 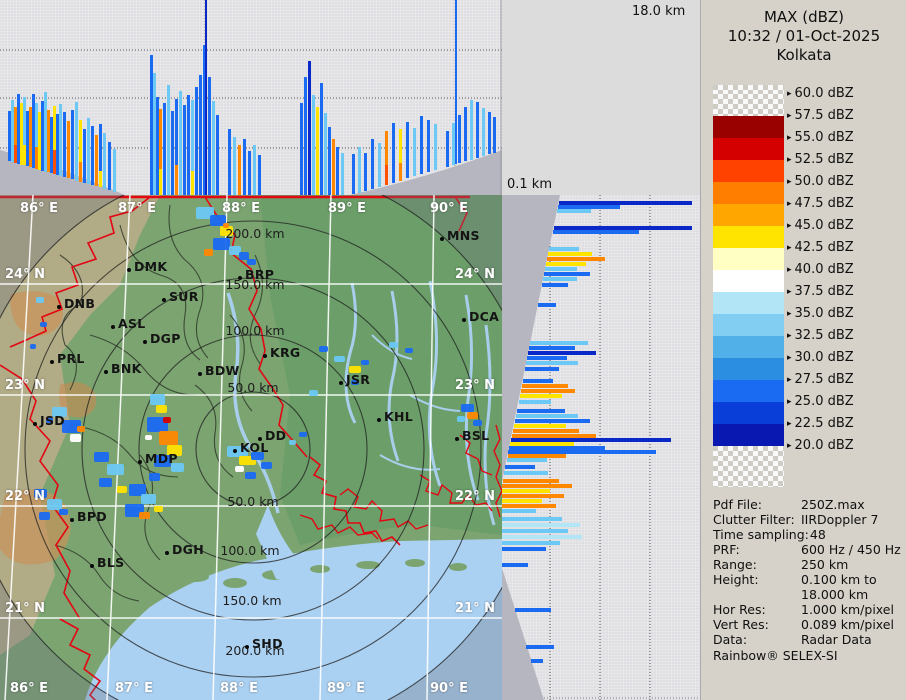 What do you see at coordinates (523, 634) in the screenshot?
I see `blind-cone-bottom` at bounding box center [523, 634].